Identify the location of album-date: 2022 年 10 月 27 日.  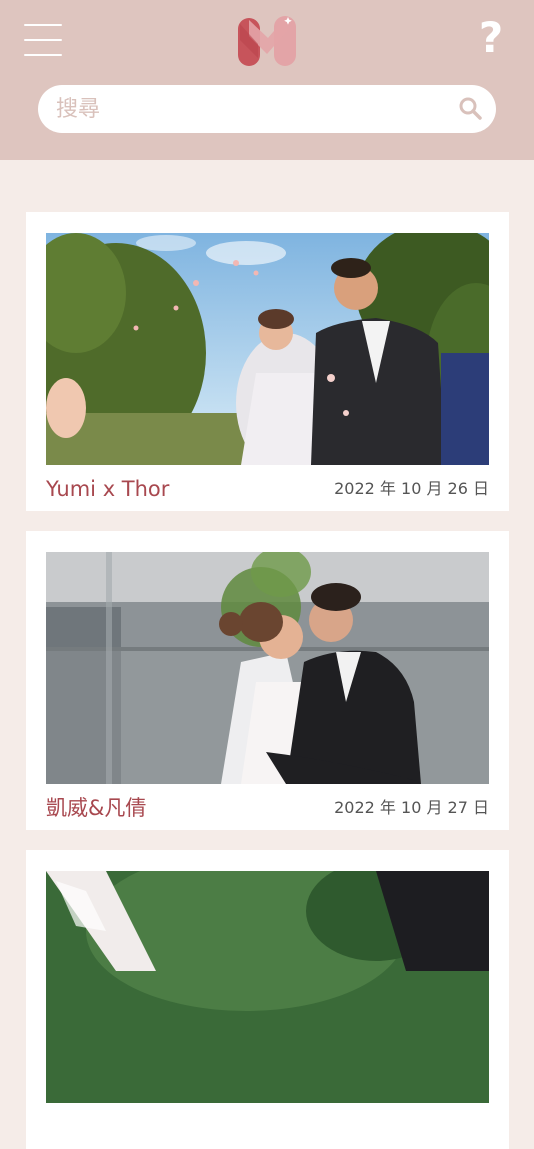
(411, 807).